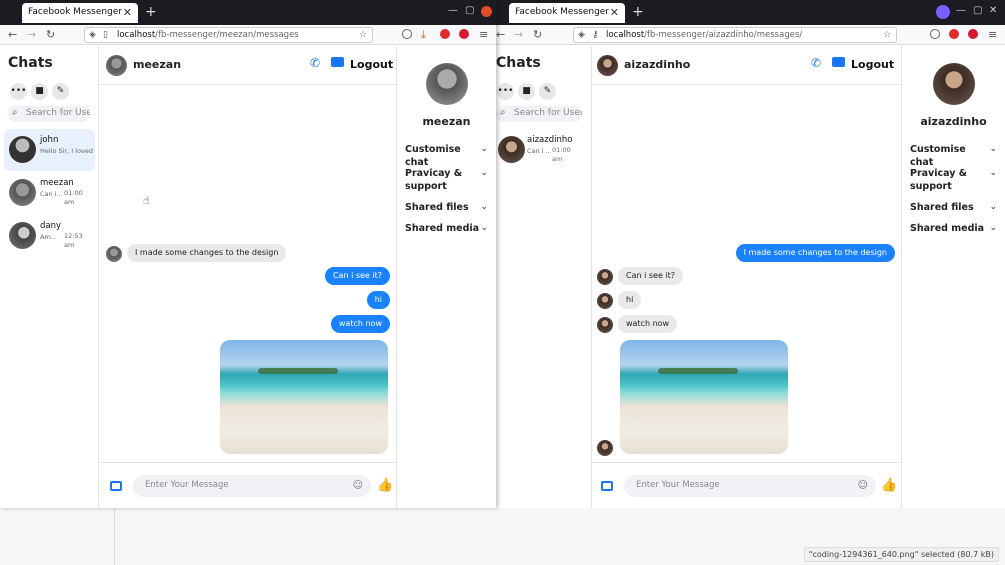  I want to click on close-window-icon: ✕, so click(993, 10).